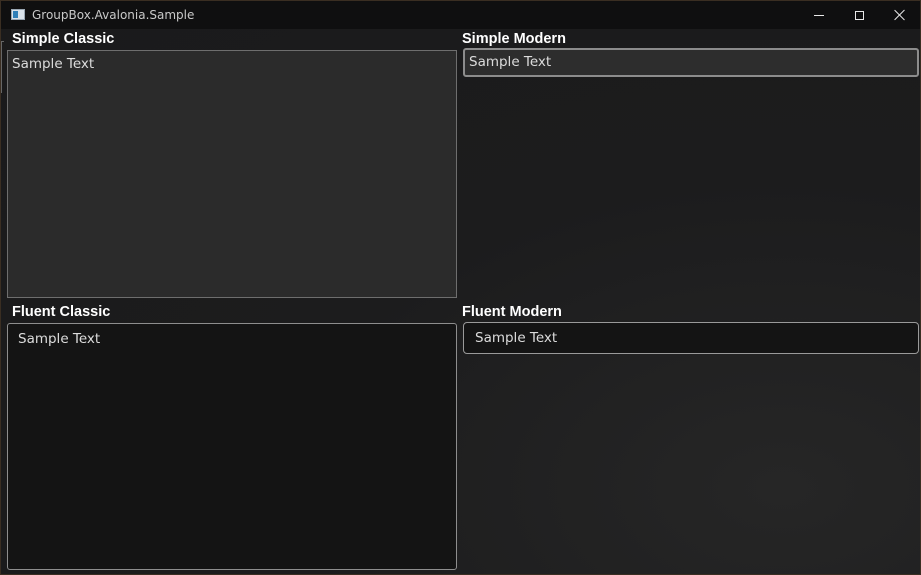  Describe the element at coordinates (2, 67) in the screenshot. I see `group-frame-edge` at that location.